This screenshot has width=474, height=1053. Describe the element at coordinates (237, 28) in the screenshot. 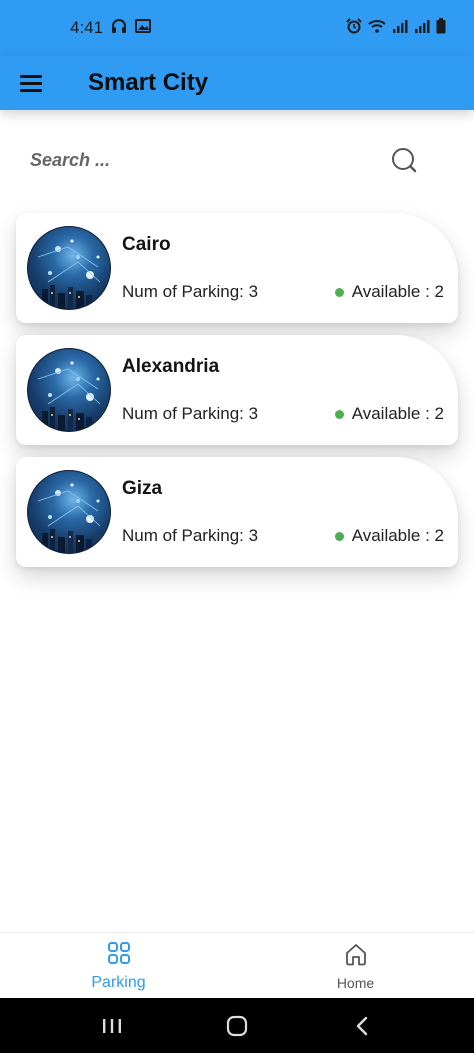

I see `status-bar: 4:41` at that location.